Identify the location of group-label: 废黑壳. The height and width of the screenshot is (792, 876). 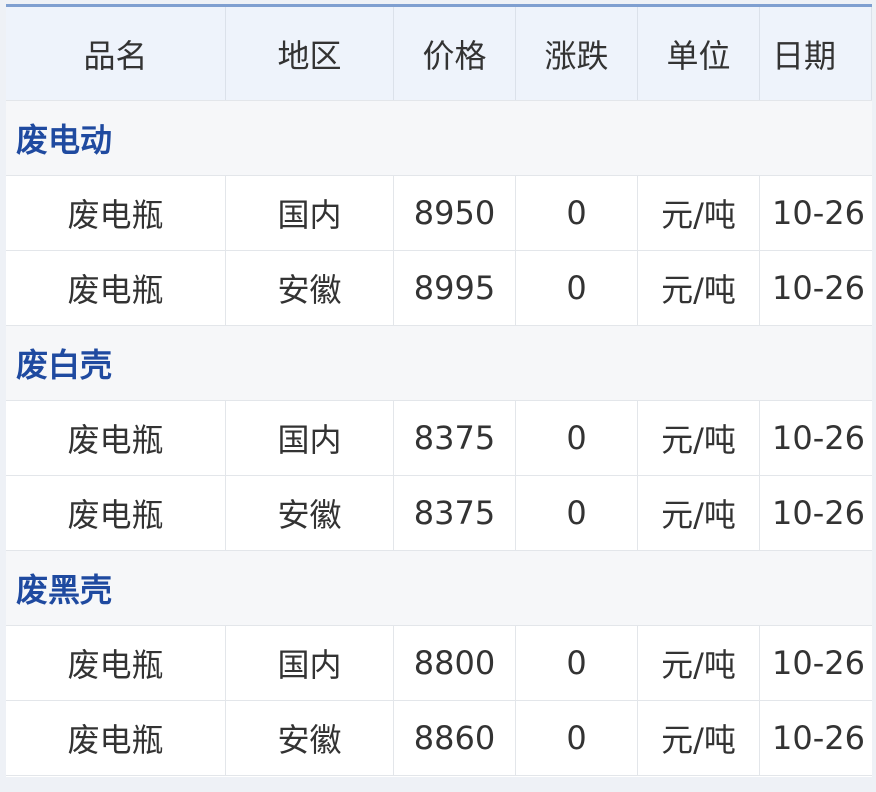
(64, 590).